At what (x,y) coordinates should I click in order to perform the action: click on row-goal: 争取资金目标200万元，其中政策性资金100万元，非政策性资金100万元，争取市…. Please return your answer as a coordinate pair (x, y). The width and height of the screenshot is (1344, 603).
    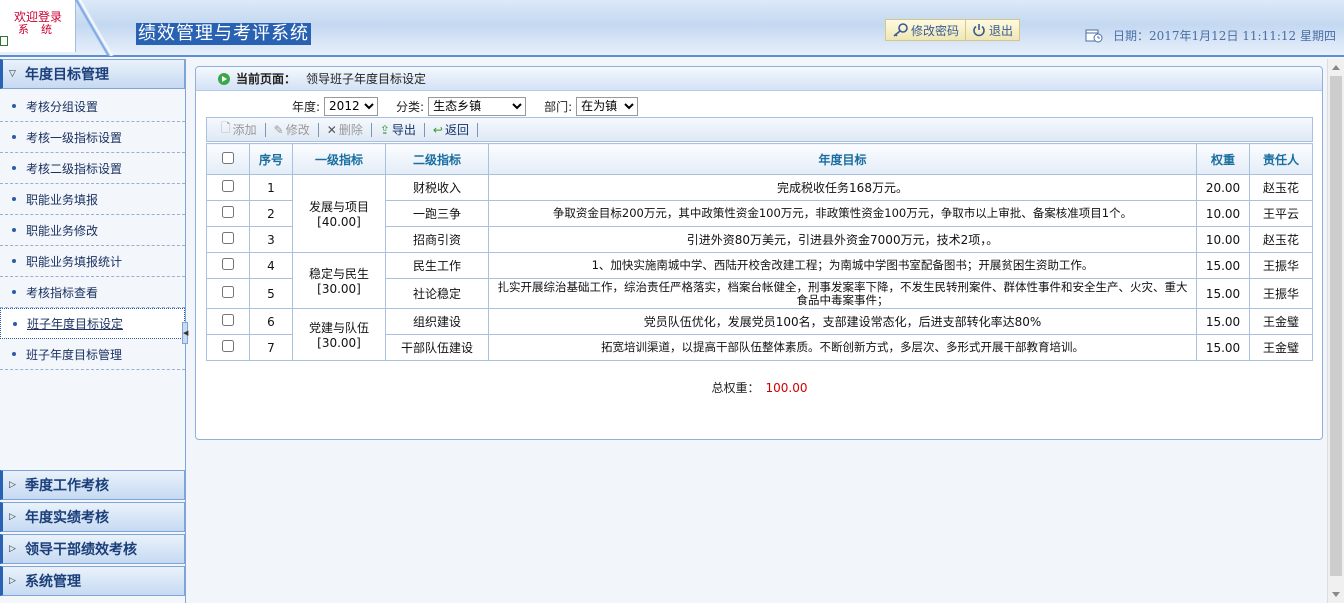
    Looking at the image, I should click on (842, 213).